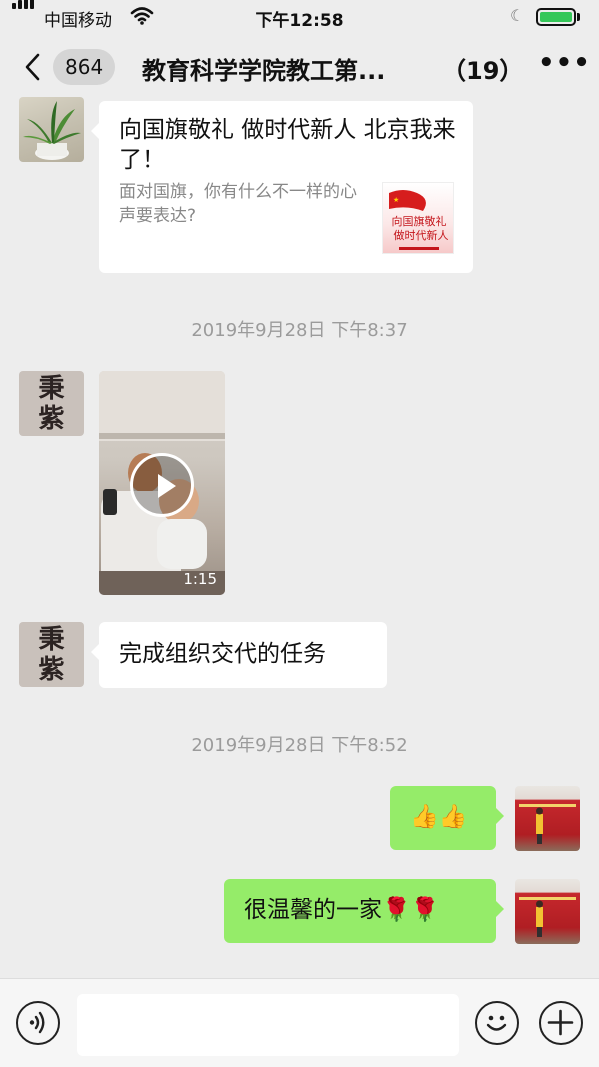 The height and width of the screenshot is (1067, 599). Describe the element at coordinates (564, 63) in the screenshot. I see `more-icon: •••` at that location.